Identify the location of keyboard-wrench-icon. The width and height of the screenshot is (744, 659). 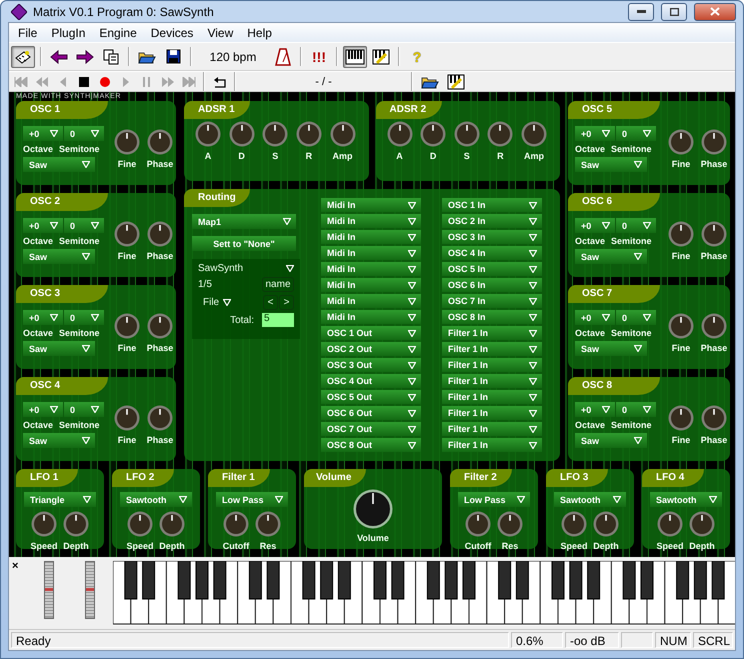
(381, 56).